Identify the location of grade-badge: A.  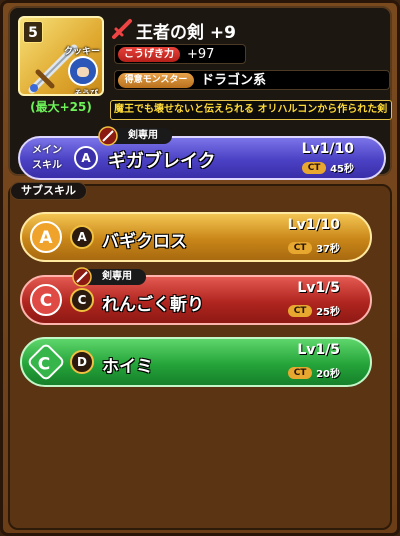
(82, 237).